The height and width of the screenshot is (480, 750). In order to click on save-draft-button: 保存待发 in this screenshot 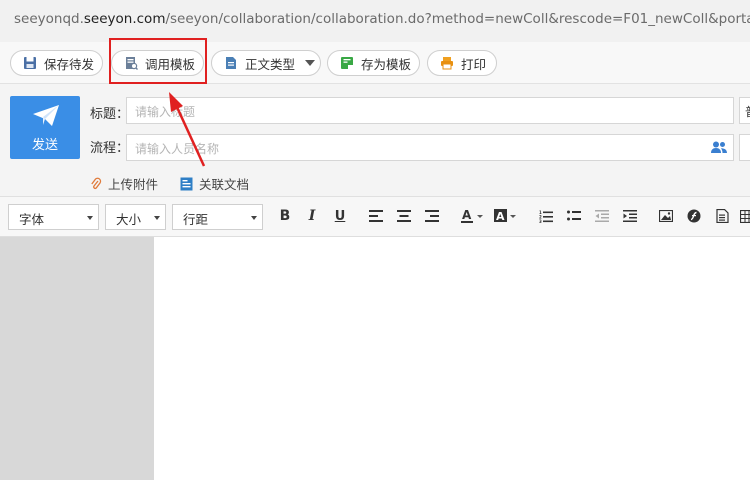, I will do `click(56, 63)`.